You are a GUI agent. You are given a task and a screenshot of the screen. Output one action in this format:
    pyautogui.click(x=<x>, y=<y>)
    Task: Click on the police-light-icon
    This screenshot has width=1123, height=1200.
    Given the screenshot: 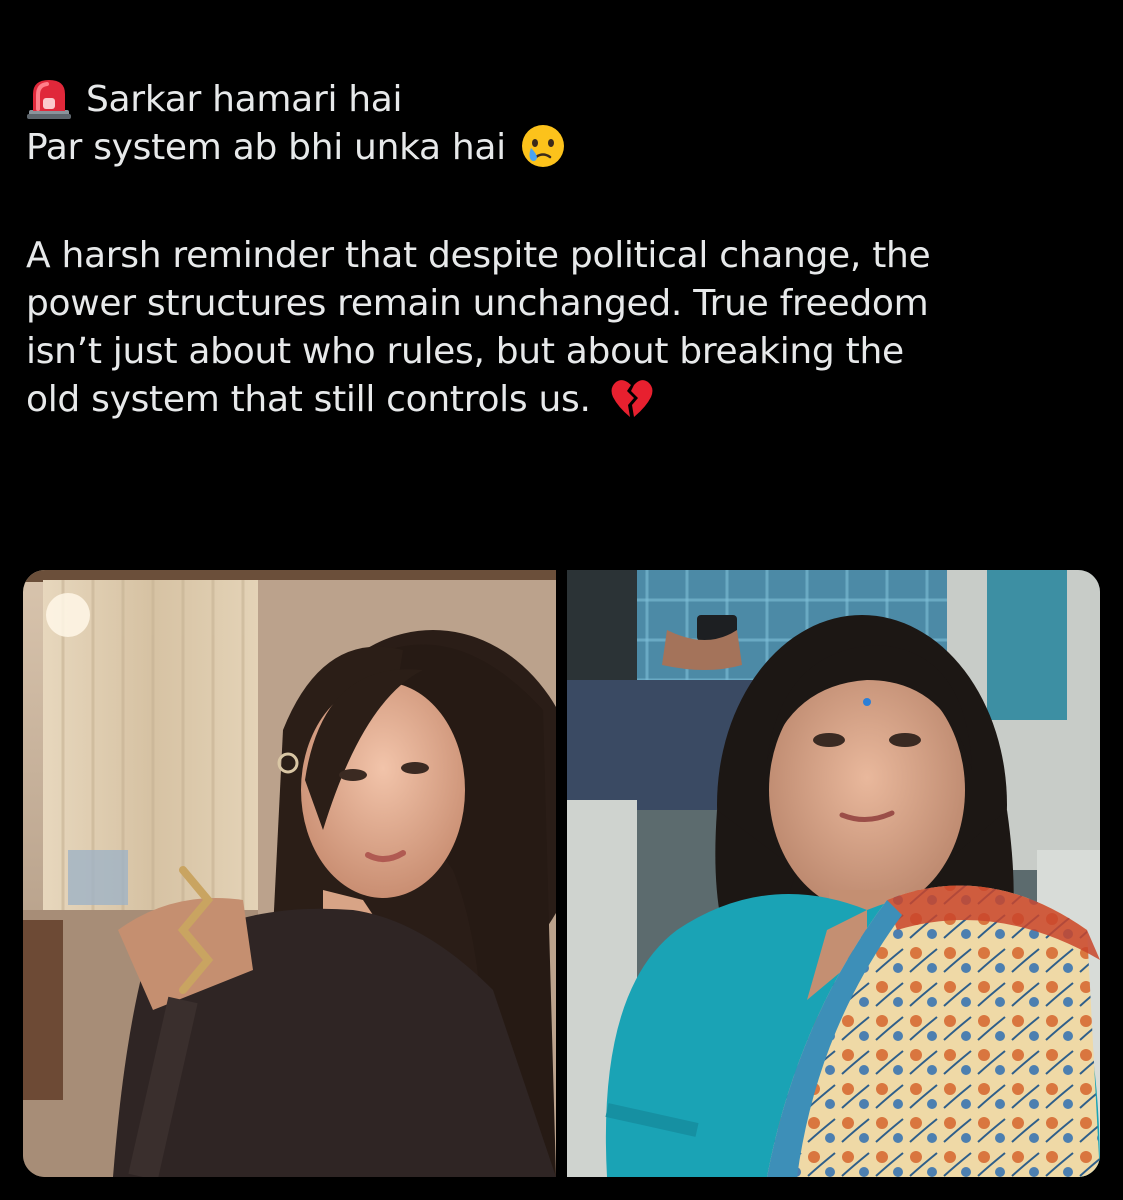 What is the action you would take?
    pyautogui.click(x=49, y=99)
    